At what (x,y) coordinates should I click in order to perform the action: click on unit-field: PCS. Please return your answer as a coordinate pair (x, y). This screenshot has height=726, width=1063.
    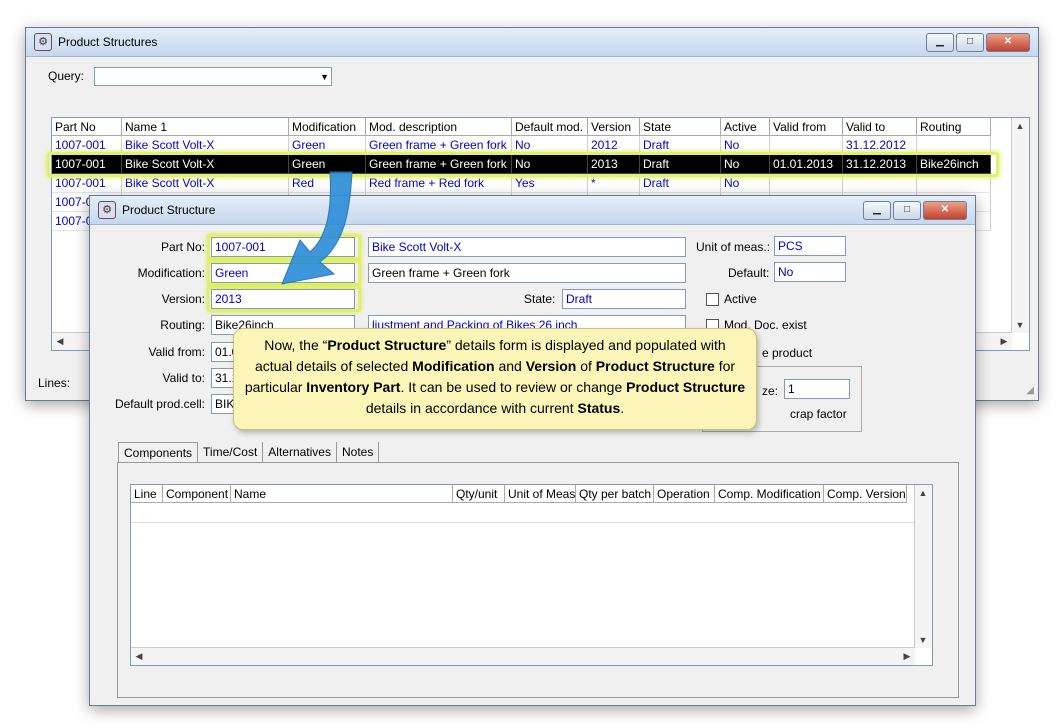
    Looking at the image, I should click on (810, 246).